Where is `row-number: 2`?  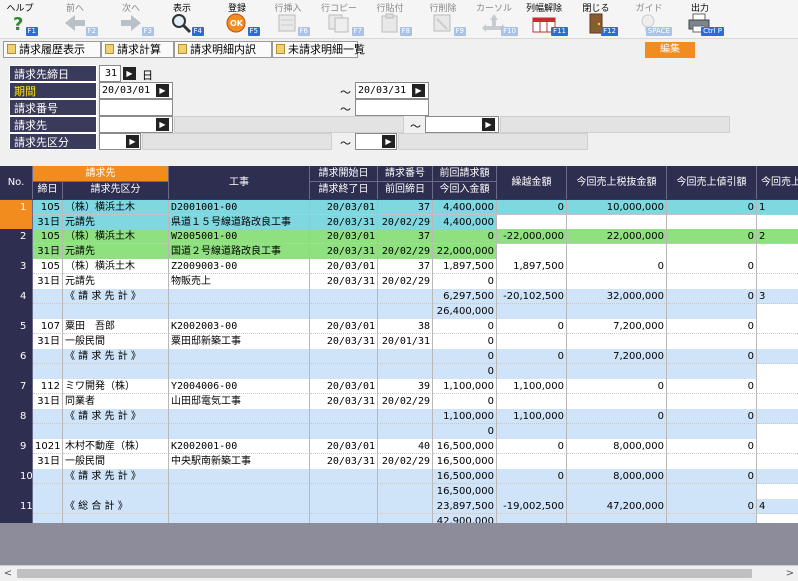
row-number: 2 is located at coordinates (16, 244).